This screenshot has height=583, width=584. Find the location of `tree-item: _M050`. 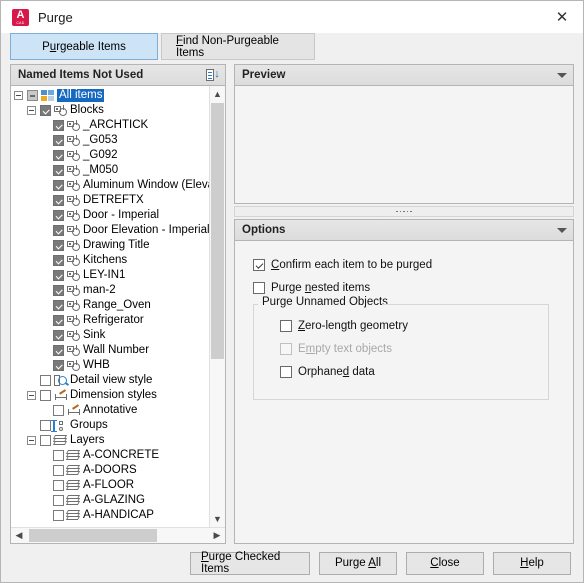

tree-item: _M050 is located at coordinates (110, 170).